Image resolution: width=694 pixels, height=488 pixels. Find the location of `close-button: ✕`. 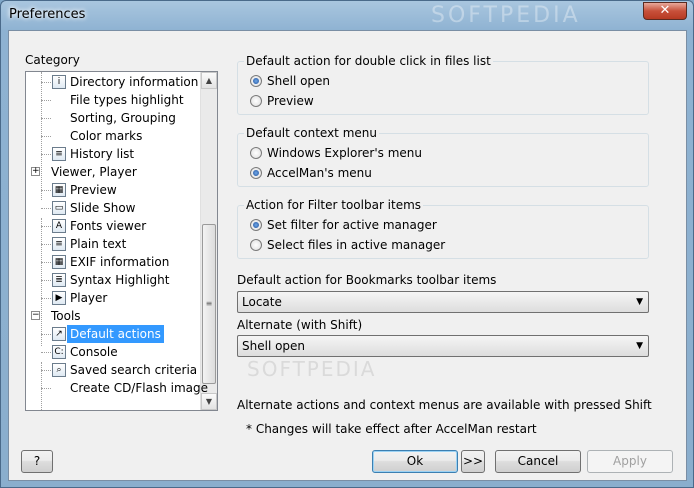

close-button: ✕ is located at coordinates (665, 11).